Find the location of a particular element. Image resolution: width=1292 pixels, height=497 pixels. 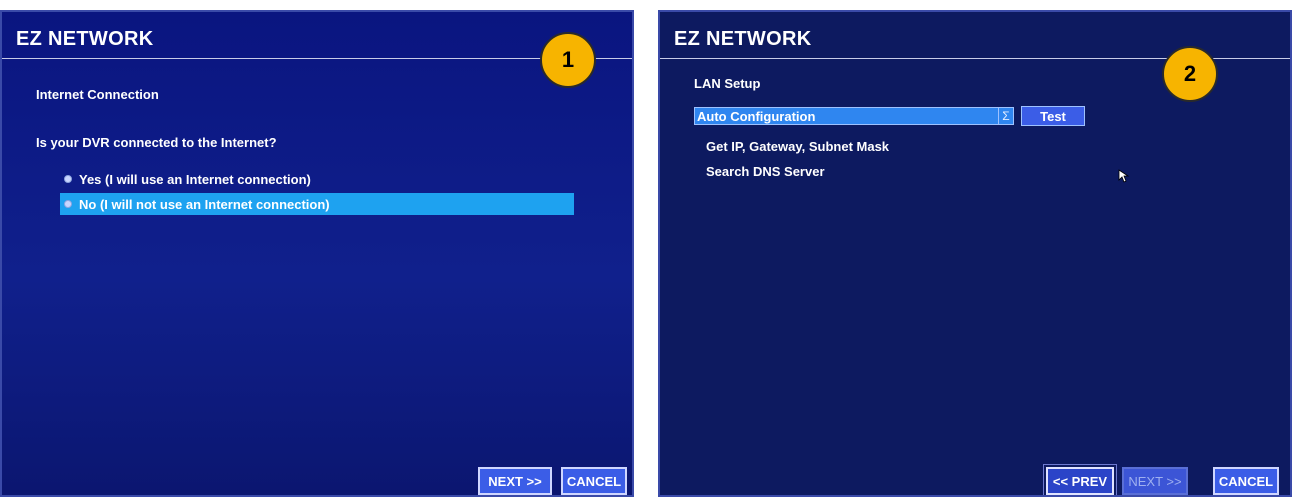

configuration-dropdown: Auto Configuration Σ is located at coordinates (854, 116).